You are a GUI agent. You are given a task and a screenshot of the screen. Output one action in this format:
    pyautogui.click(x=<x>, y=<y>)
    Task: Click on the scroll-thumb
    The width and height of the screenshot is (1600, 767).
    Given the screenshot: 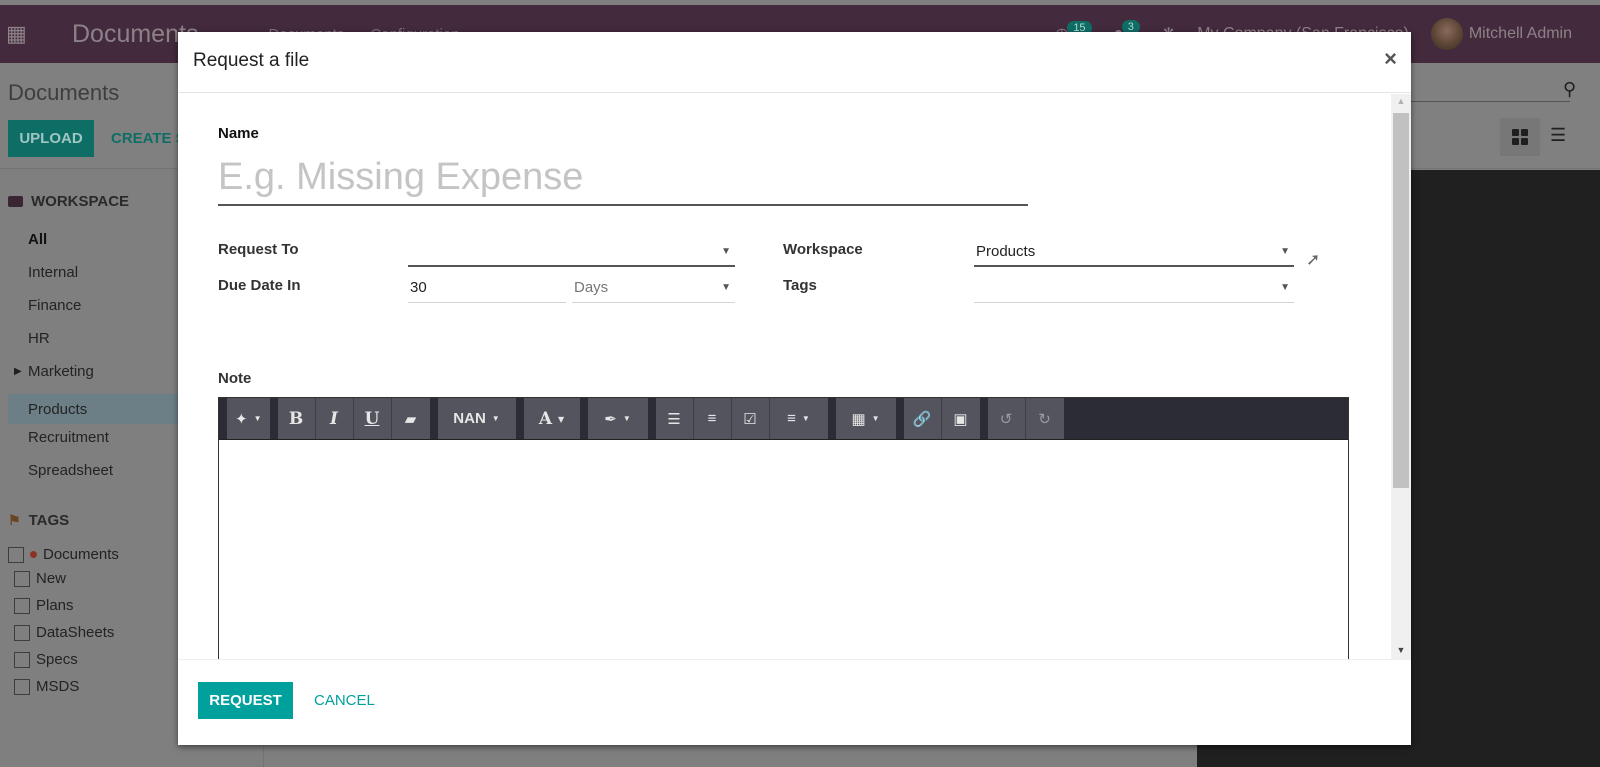 What is the action you would take?
    pyautogui.click(x=1401, y=300)
    